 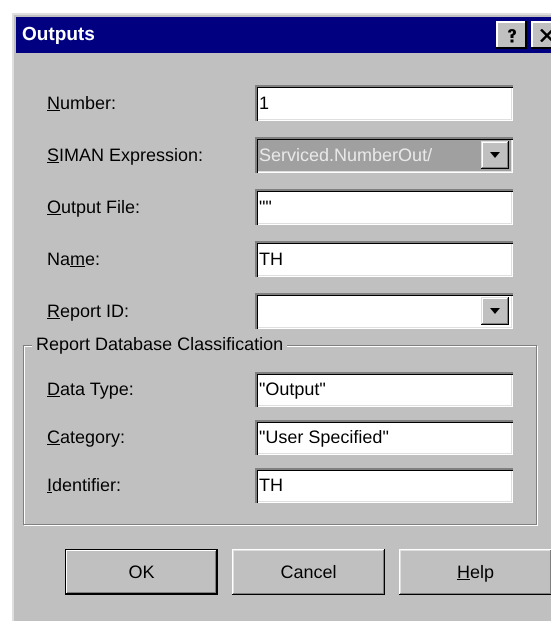 What do you see at coordinates (82, 103) in the screenshot?
I see `field-label: Number:` at bounding box center [82, 103].